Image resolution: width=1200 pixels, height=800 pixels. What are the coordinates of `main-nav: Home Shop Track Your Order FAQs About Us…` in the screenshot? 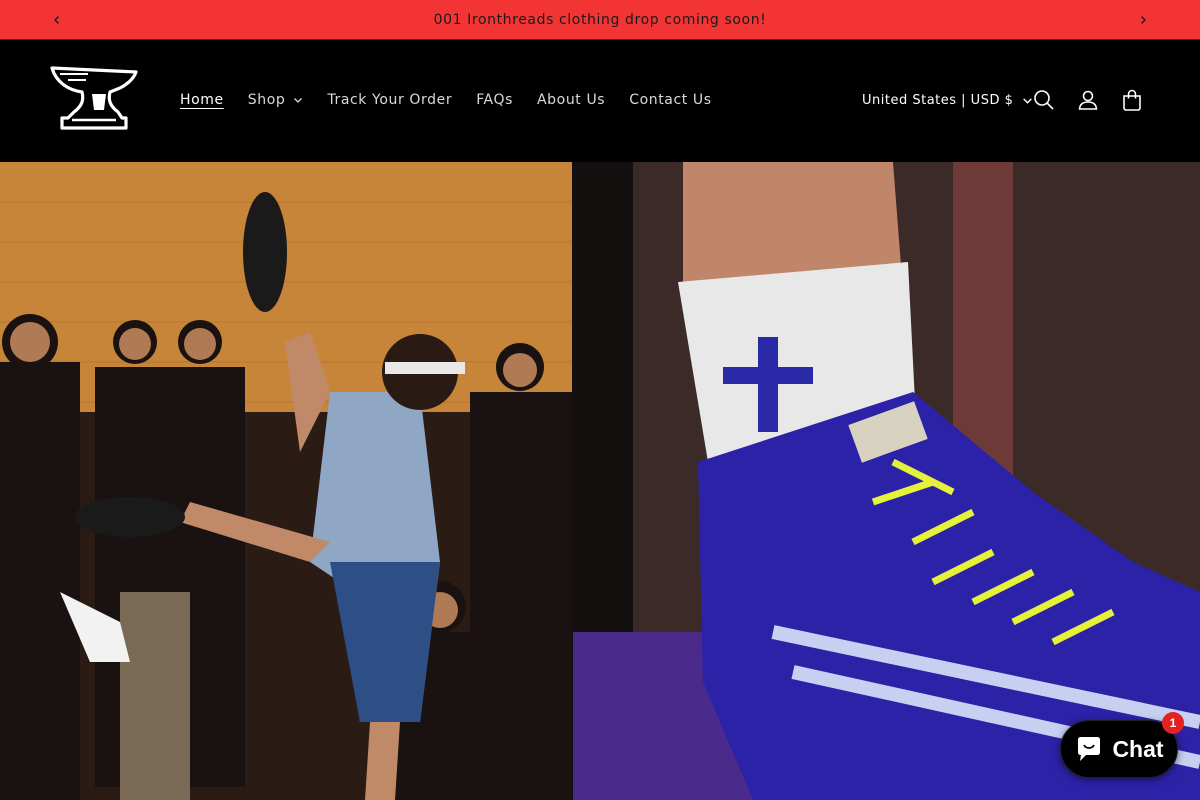 It's located at (446, 100).